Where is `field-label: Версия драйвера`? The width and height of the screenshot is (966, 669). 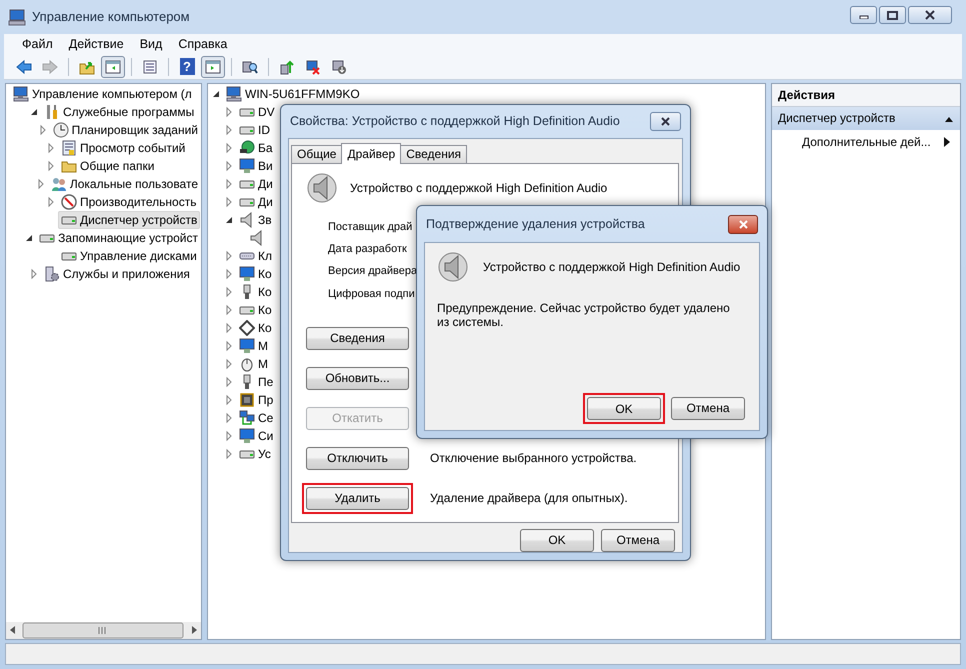 field-label: Версия драйвера is located at coordinates (373, 272).